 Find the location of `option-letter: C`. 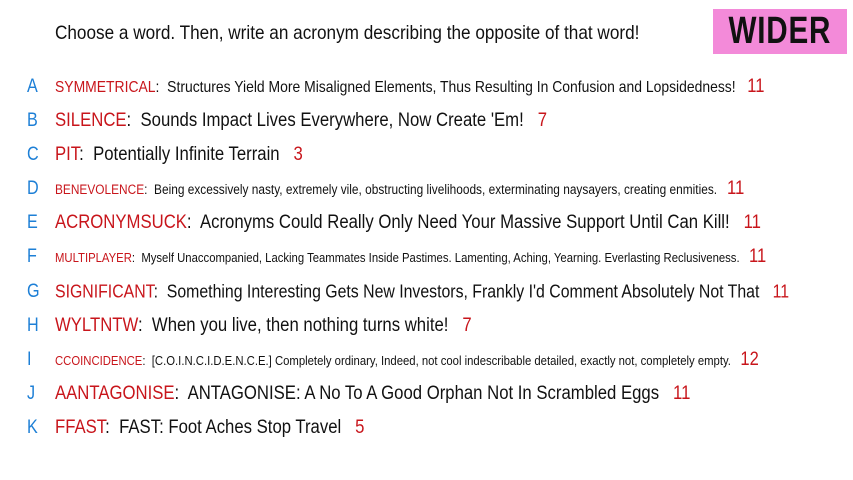

option-letter: C is located at coordinates (33, 154).